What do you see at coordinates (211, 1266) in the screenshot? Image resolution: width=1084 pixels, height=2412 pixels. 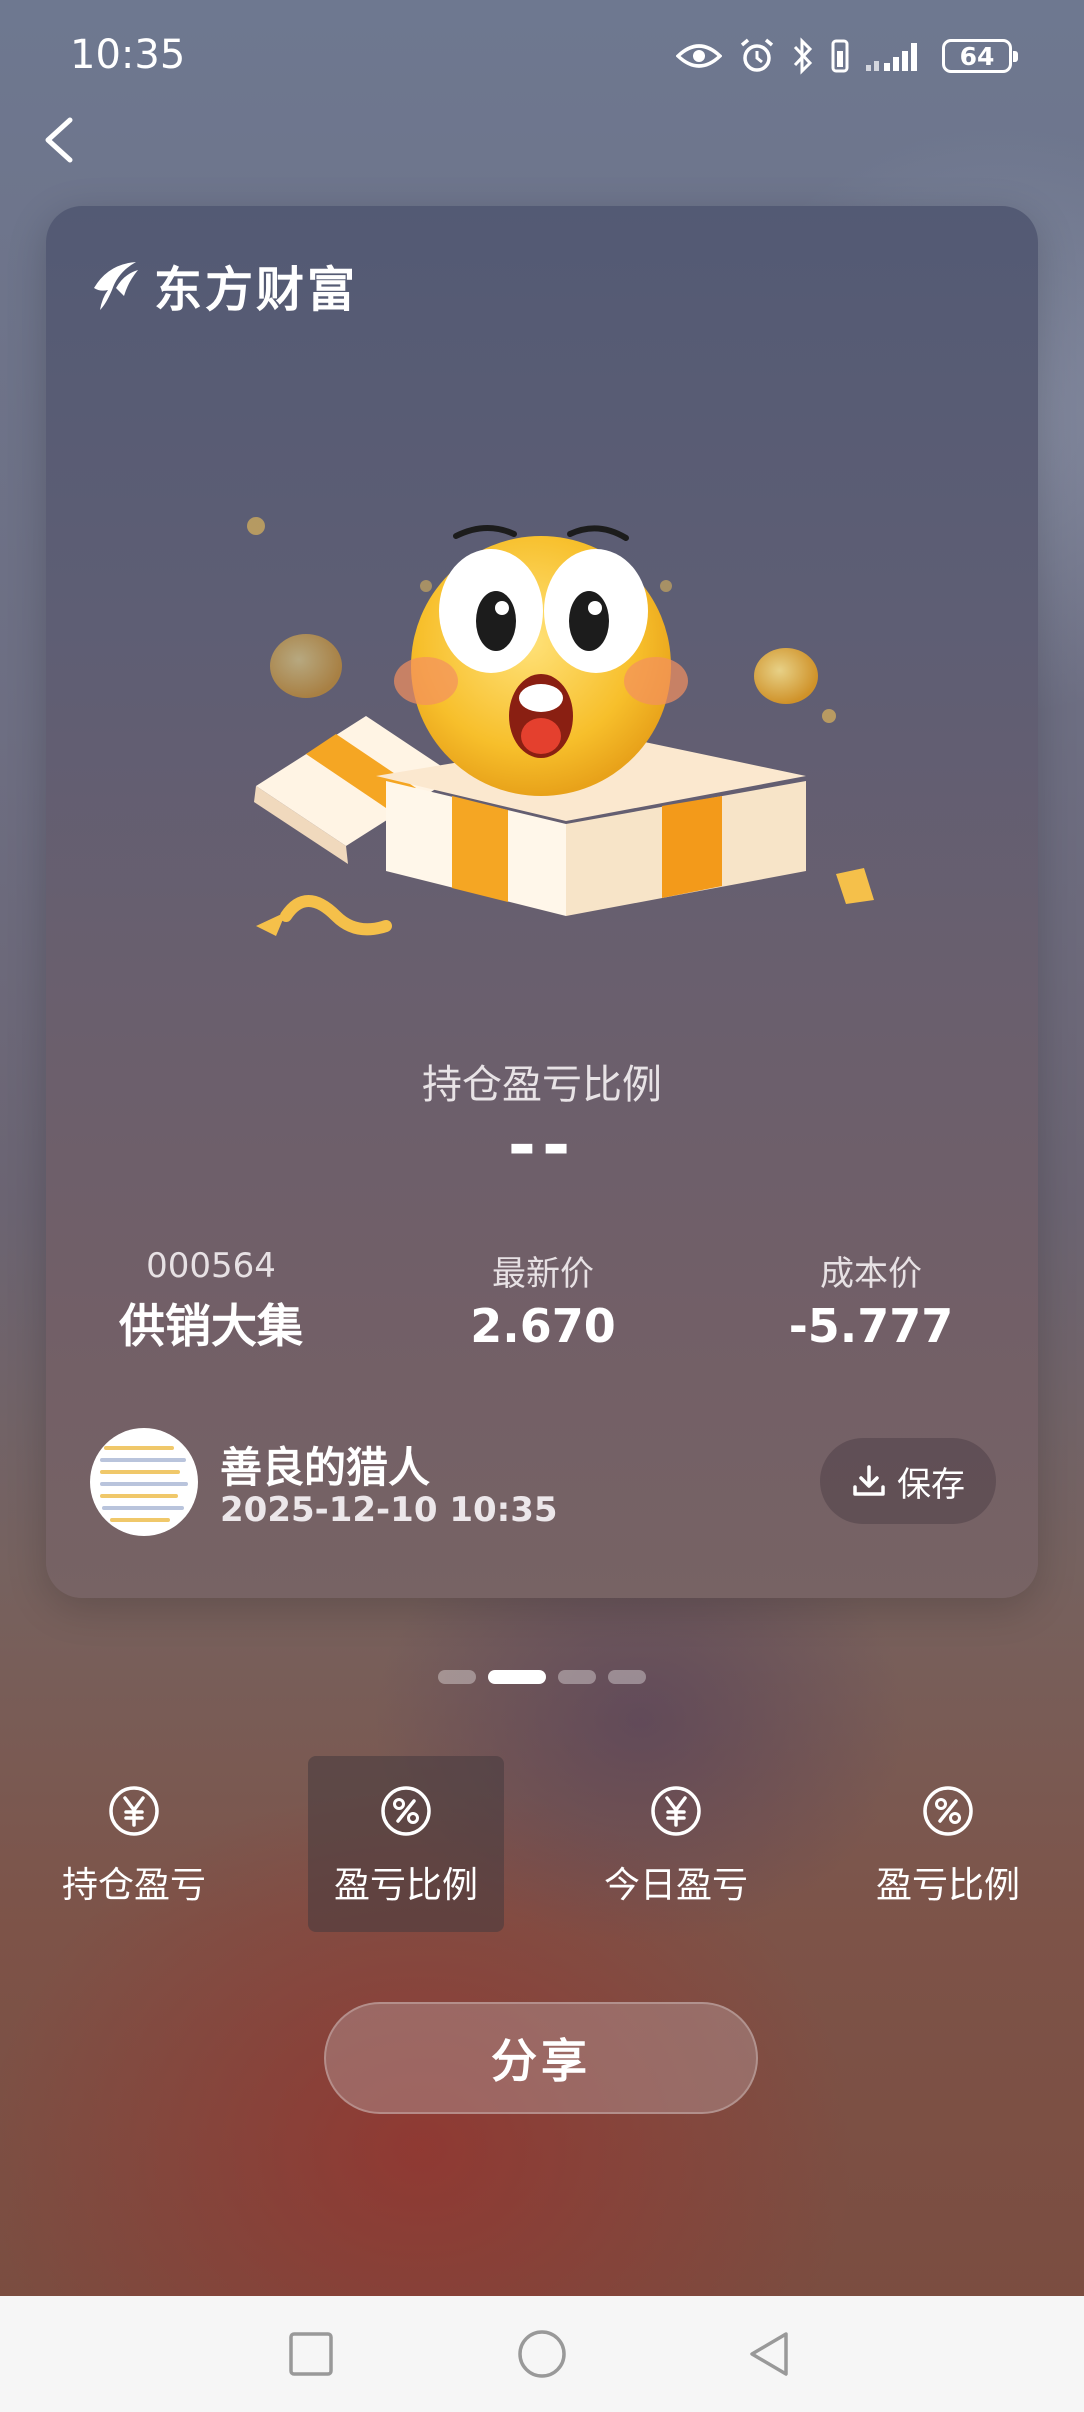 I see `stock-code: 000564` at bounding box center [211, 1266].